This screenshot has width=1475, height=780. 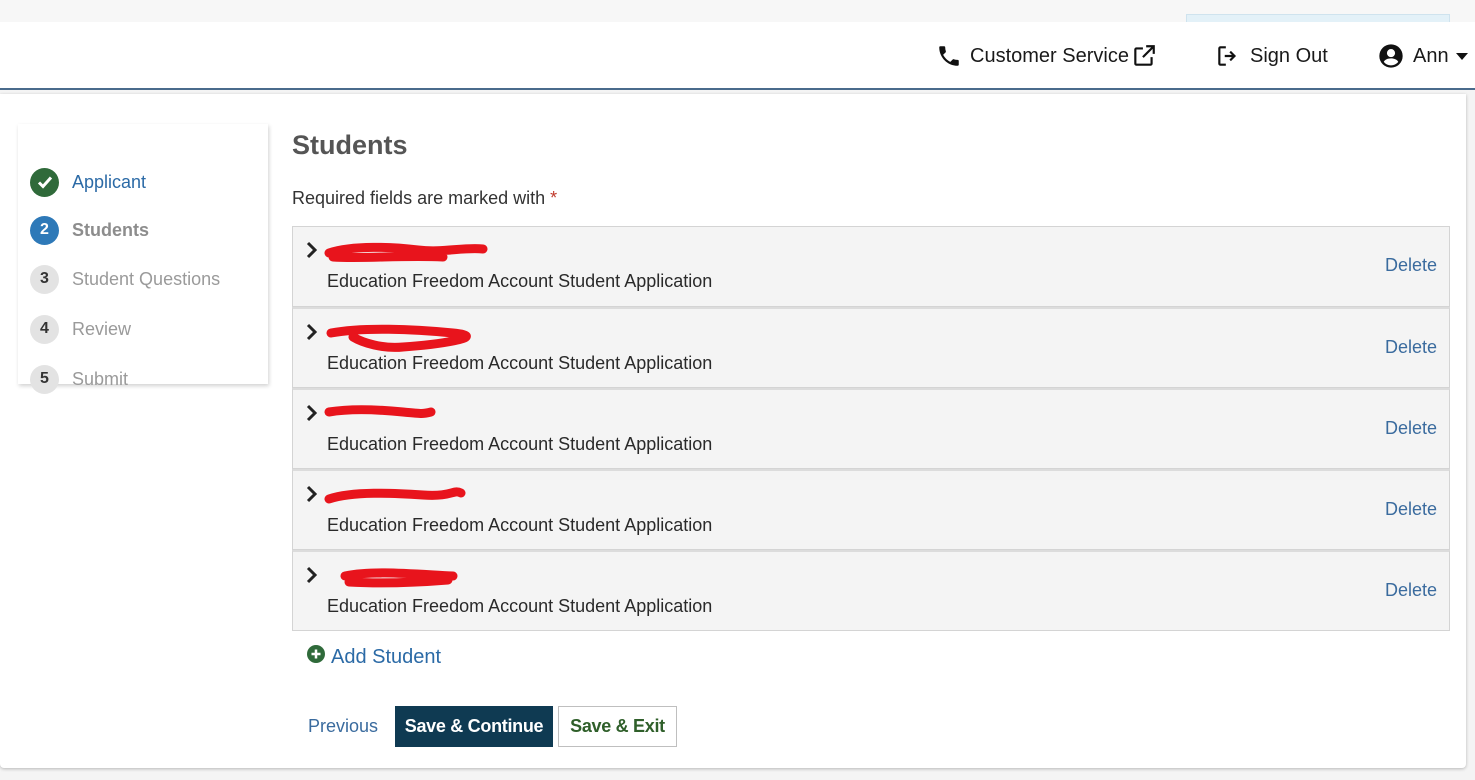 What do you see at coordinates (737, 56) in the screenshot?
I see `app-header: Customer Service Sign Out Ann` at bounding box center [737, 56].